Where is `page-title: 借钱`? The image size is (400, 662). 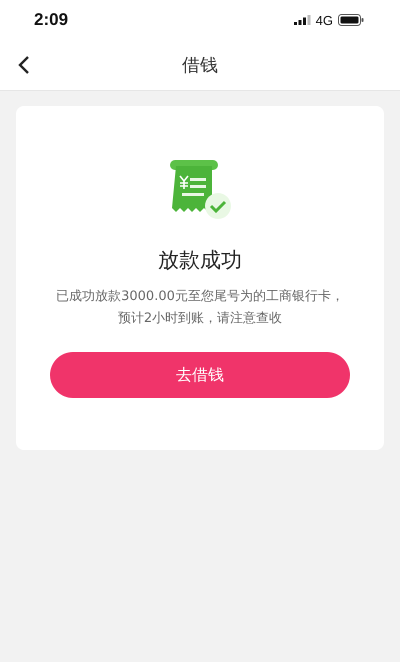 page-title: 借钱 is located at coordinates (200, 65).